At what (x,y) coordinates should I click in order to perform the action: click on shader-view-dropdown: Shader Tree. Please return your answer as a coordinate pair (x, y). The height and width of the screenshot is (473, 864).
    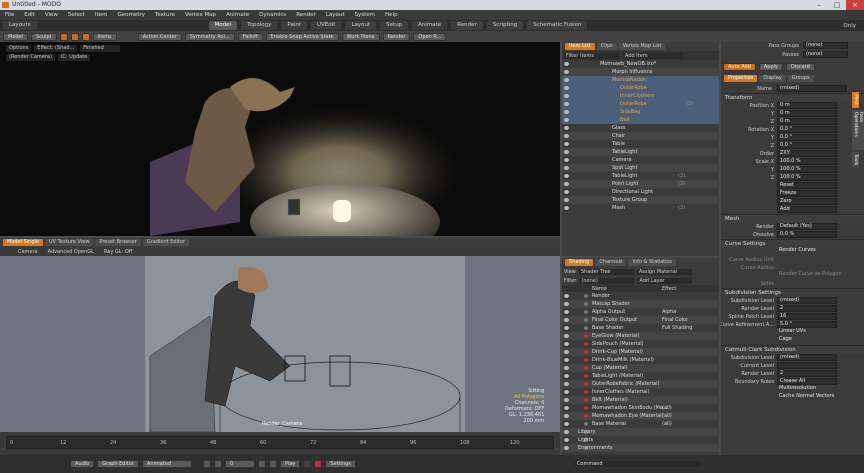
    Looking at the image, I should click on (606, 271).